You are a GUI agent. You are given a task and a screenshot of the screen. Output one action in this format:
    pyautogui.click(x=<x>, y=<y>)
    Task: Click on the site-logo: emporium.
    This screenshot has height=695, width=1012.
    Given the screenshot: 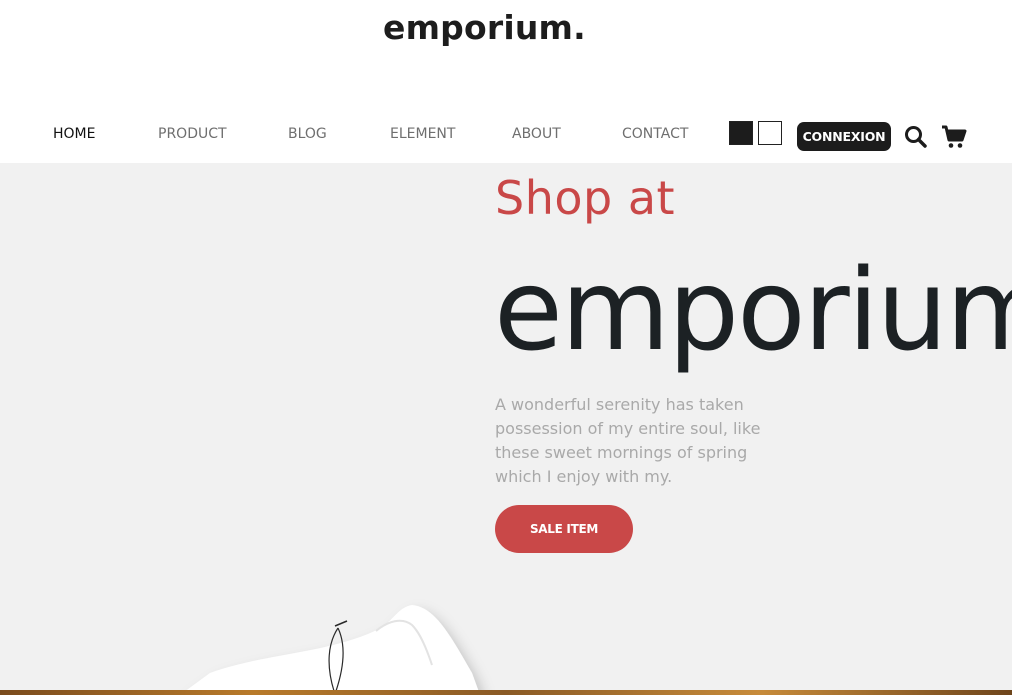 What is the action you would take?
    pyautogui.click(x=484, y=27)
    